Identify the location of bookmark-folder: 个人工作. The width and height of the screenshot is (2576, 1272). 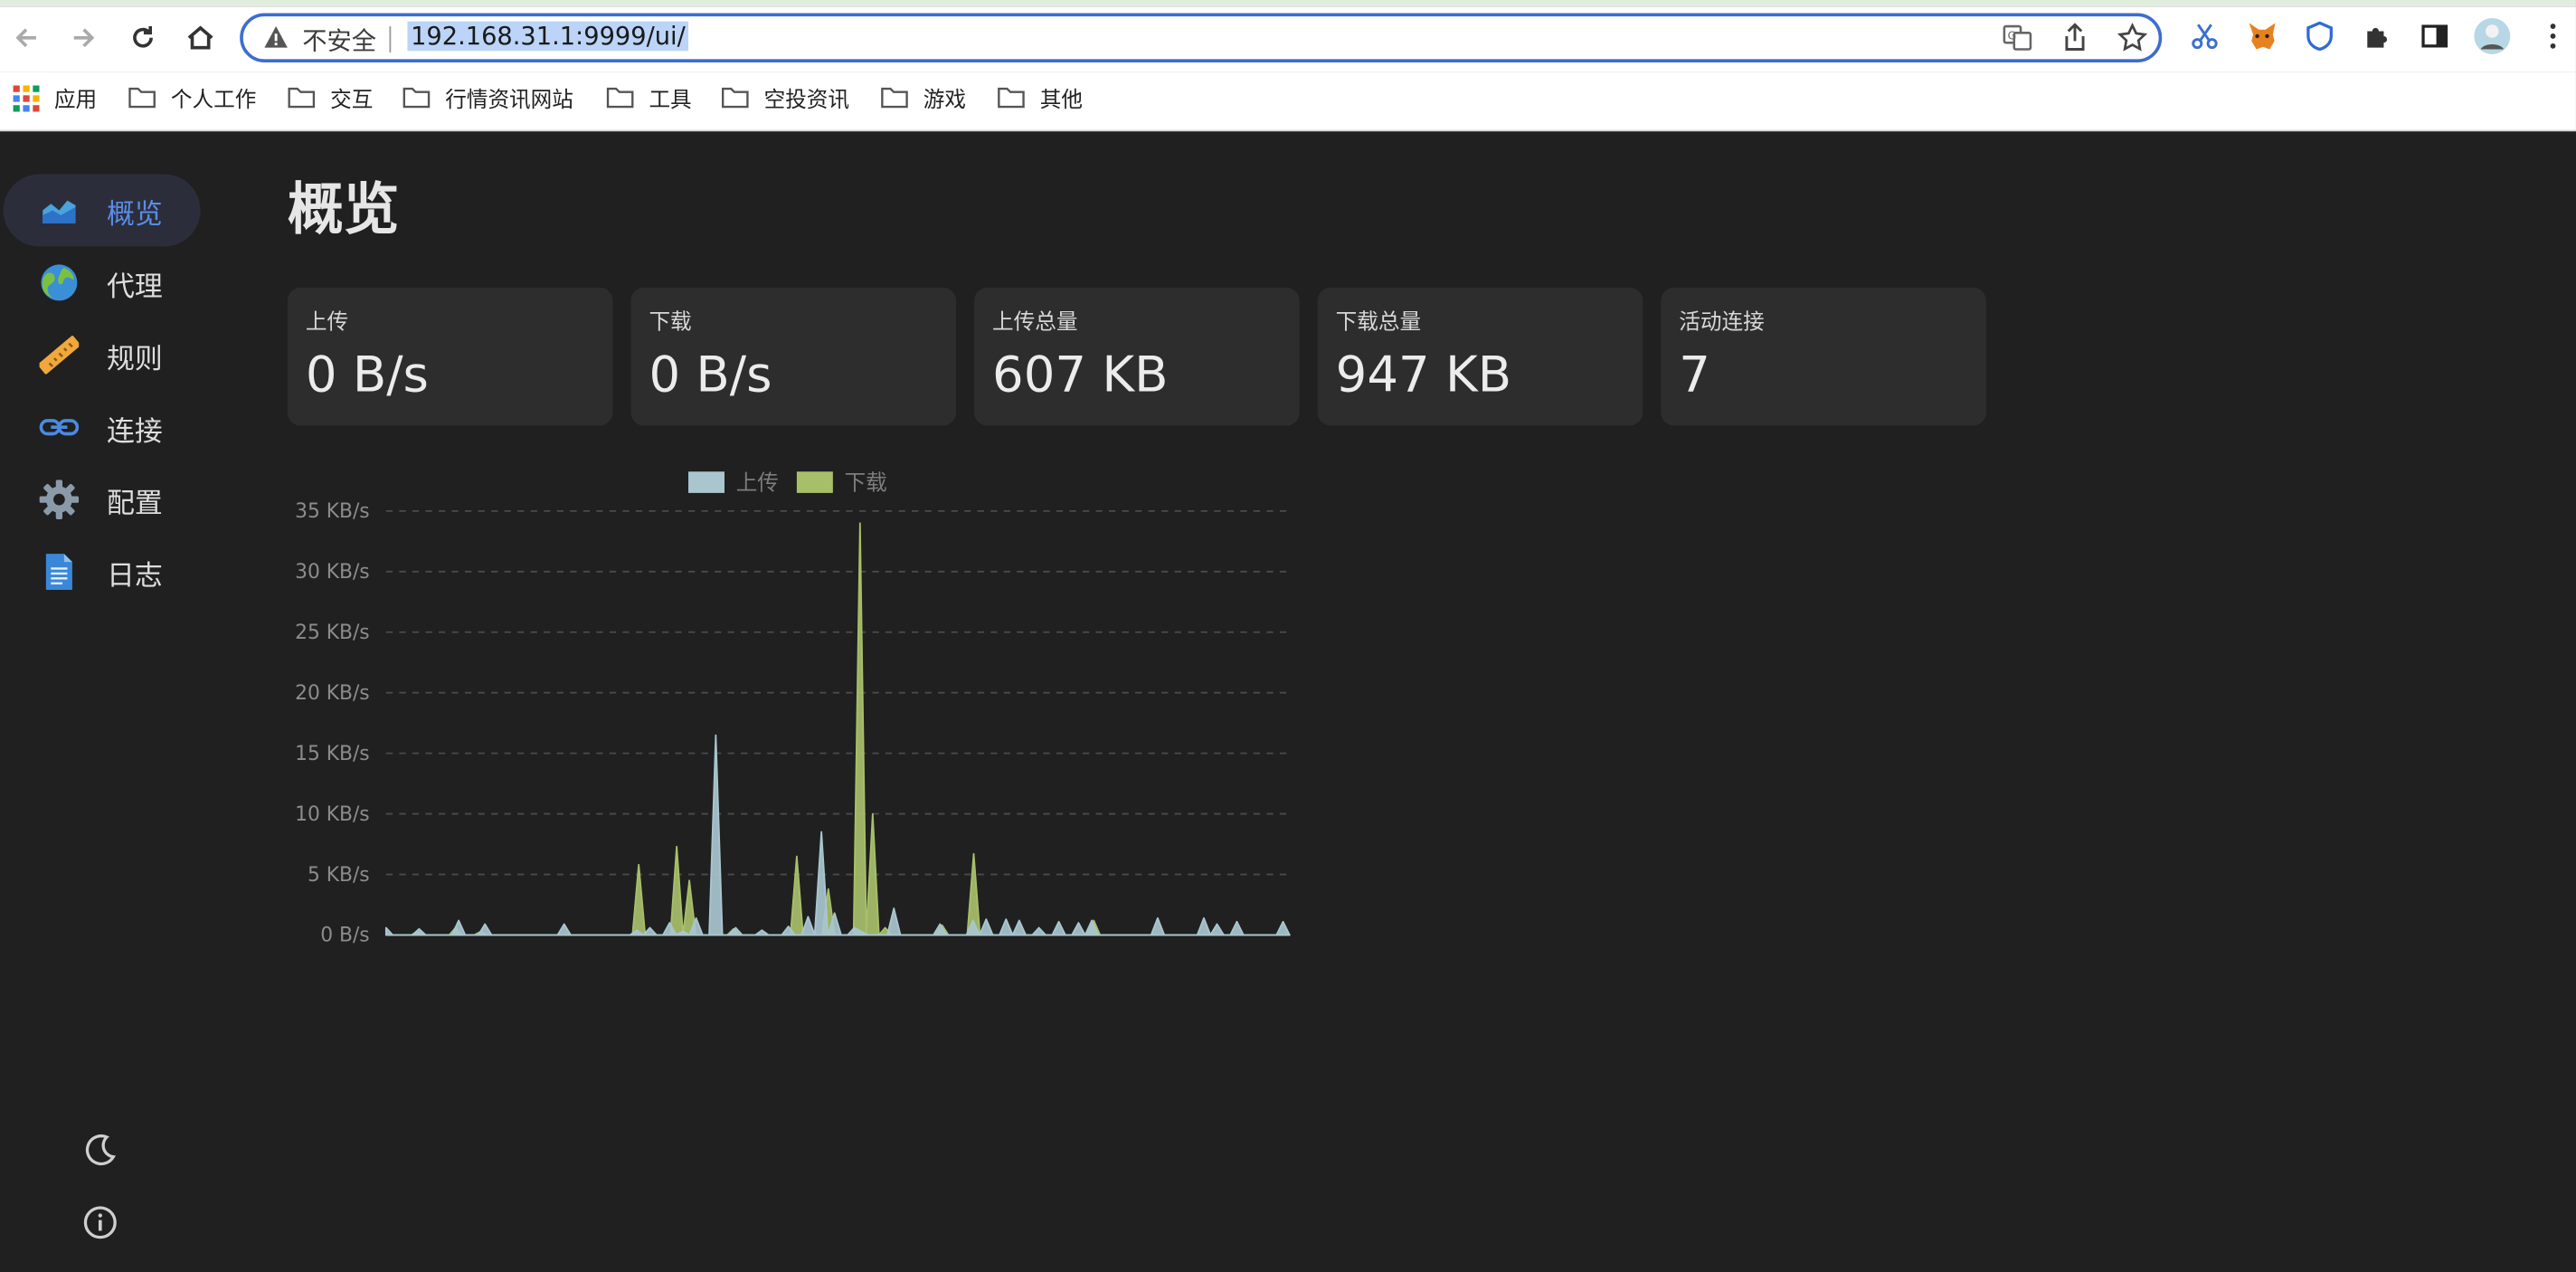
(192, 98).